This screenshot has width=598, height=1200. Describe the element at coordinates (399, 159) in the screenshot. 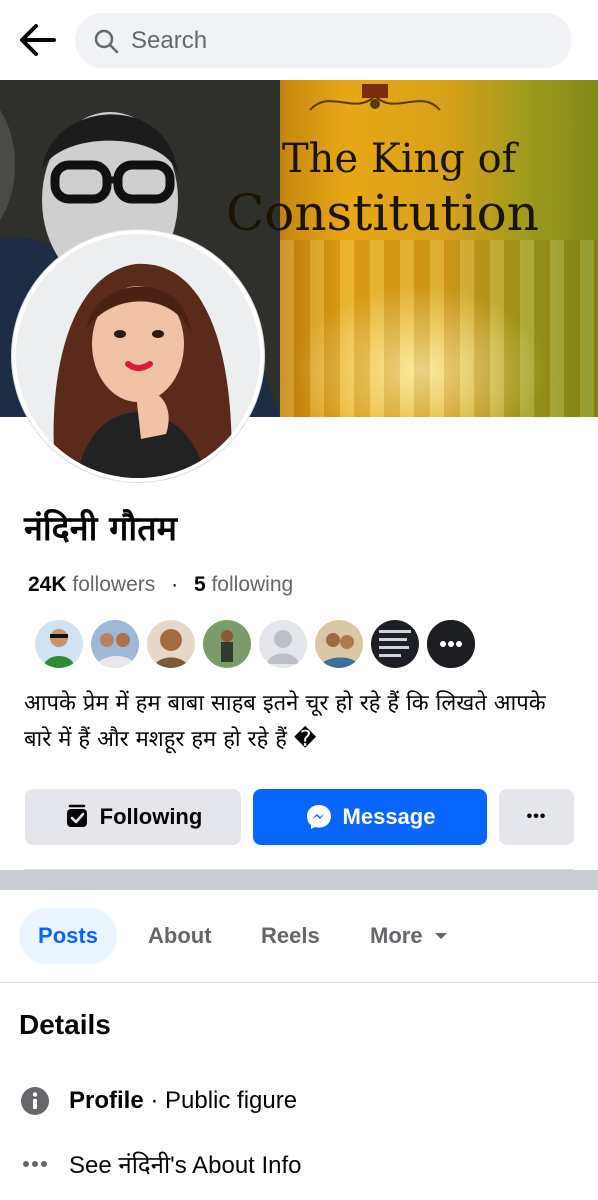

I see `cover-title-line1: The King of` at that location.